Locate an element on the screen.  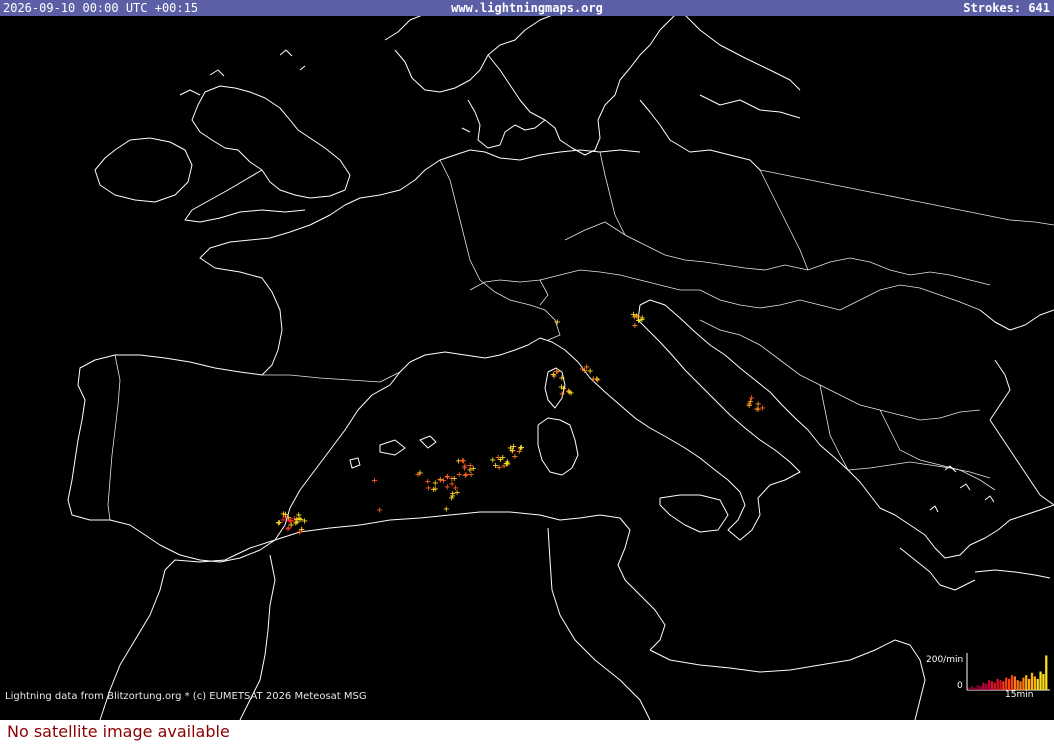
histogram-bars is located at coordinates (1008, 672).